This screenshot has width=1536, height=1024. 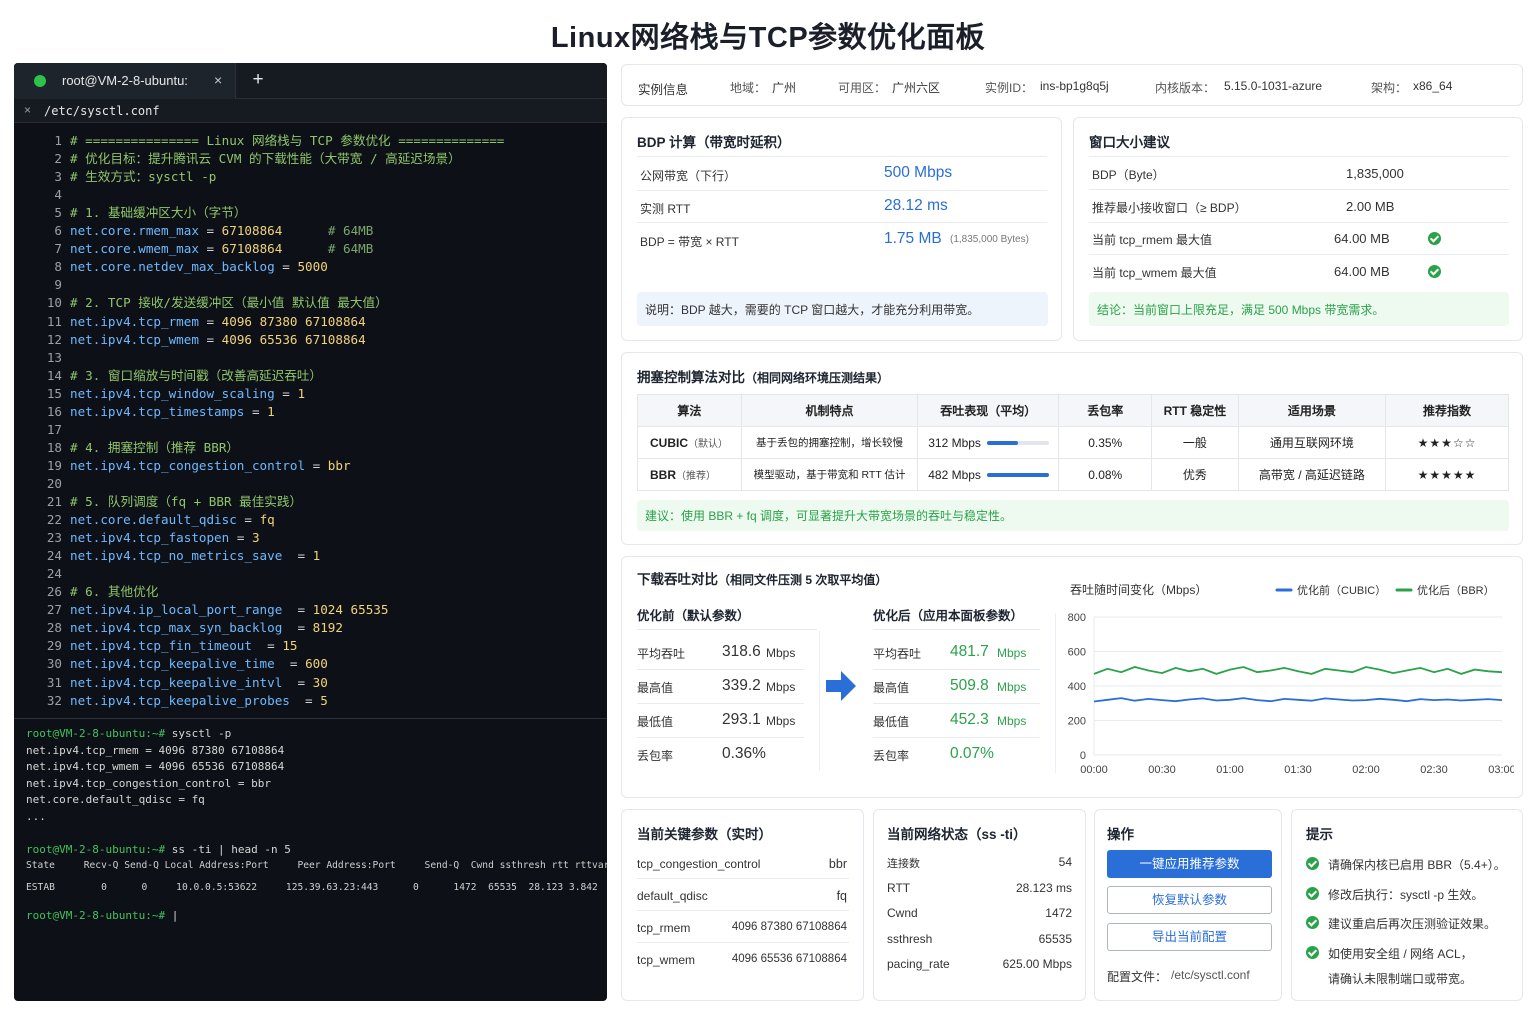 I want to click on algo-rtt: 优秀, so click(x=1195, y=474).